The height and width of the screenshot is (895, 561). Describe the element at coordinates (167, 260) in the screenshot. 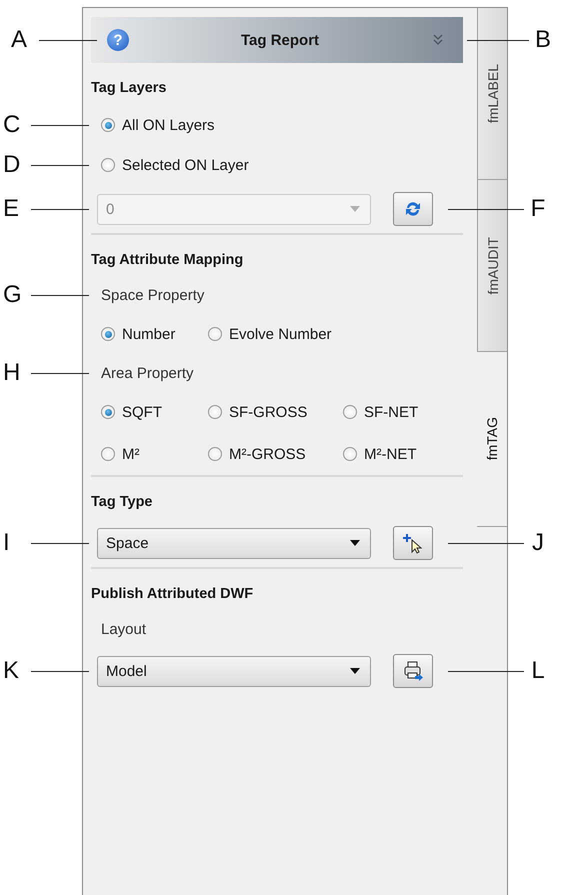

I see `section-heading: Tag Attribute Mapping` at that location.